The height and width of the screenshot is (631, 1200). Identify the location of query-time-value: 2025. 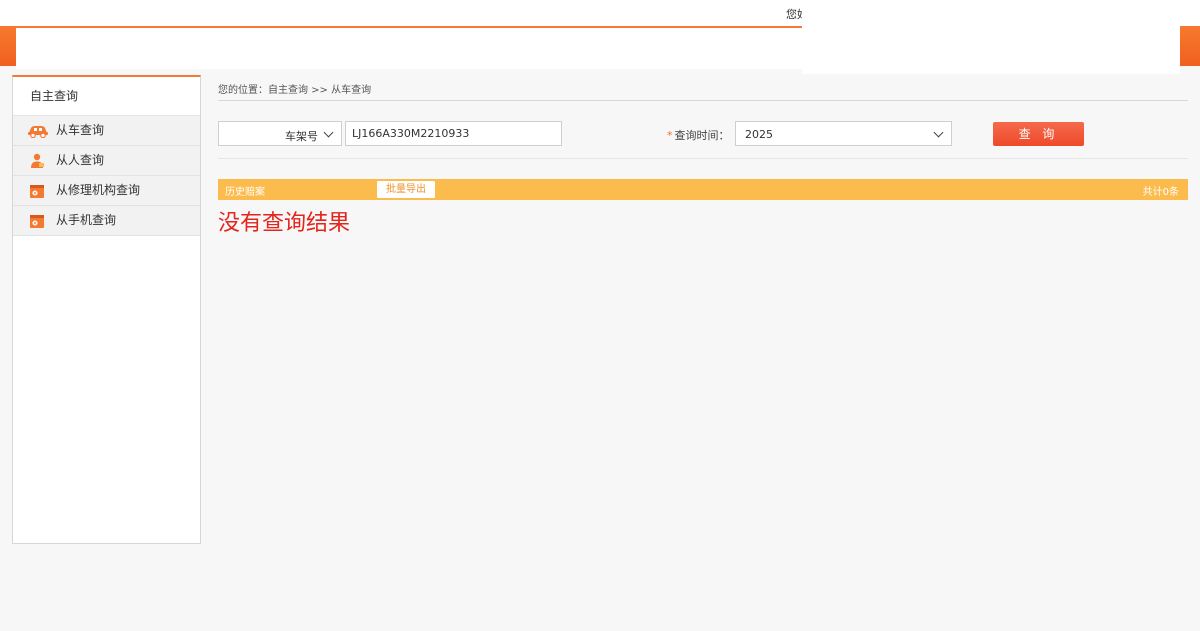
(759, 134).